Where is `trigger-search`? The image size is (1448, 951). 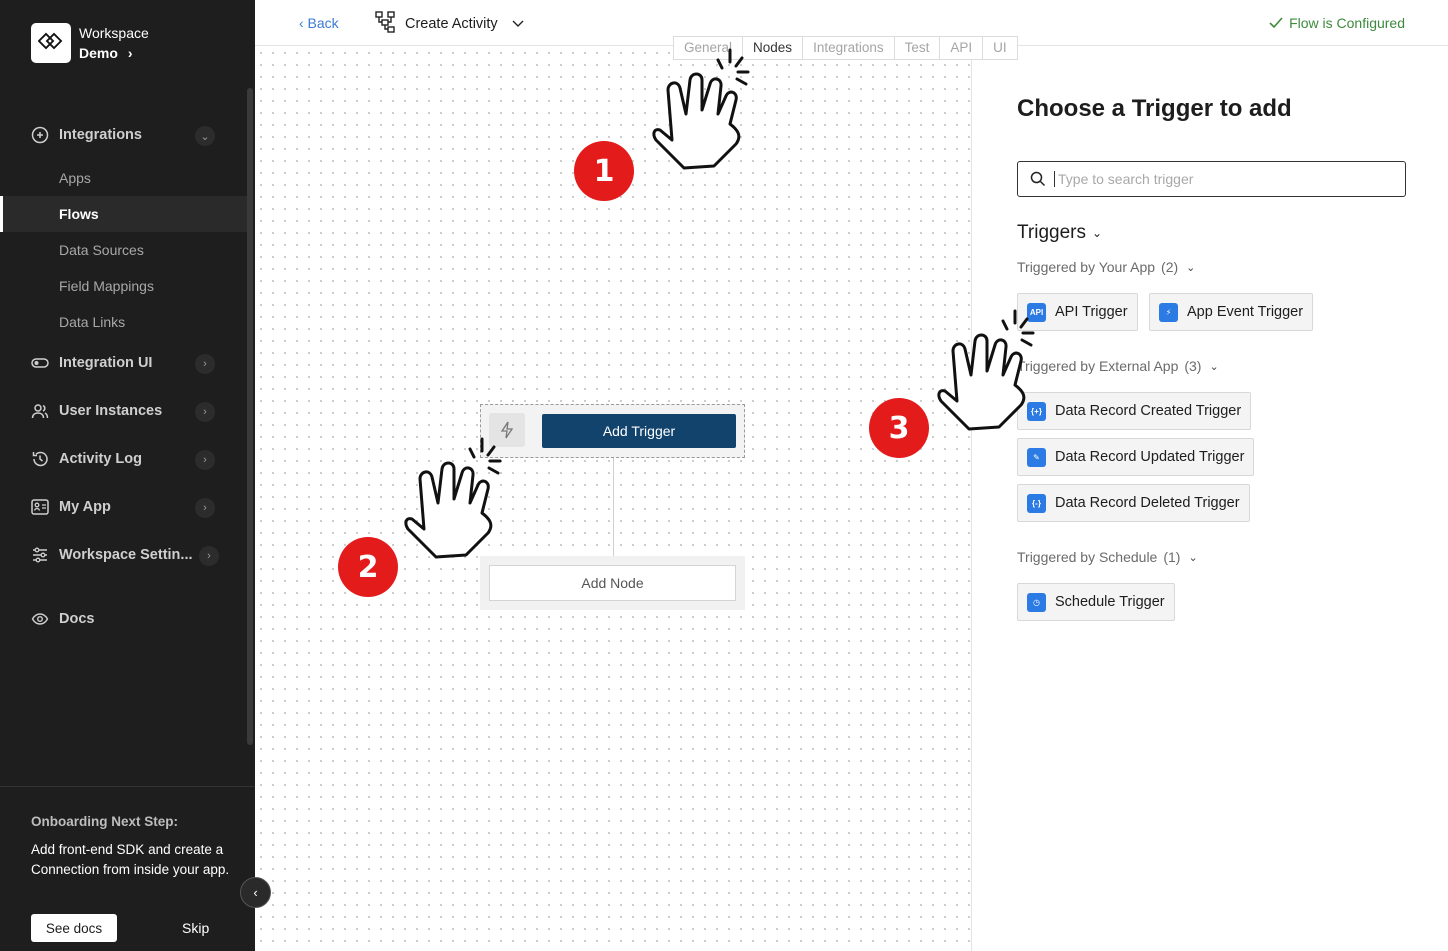 trigger-search is located at coordinates (1211, 179).